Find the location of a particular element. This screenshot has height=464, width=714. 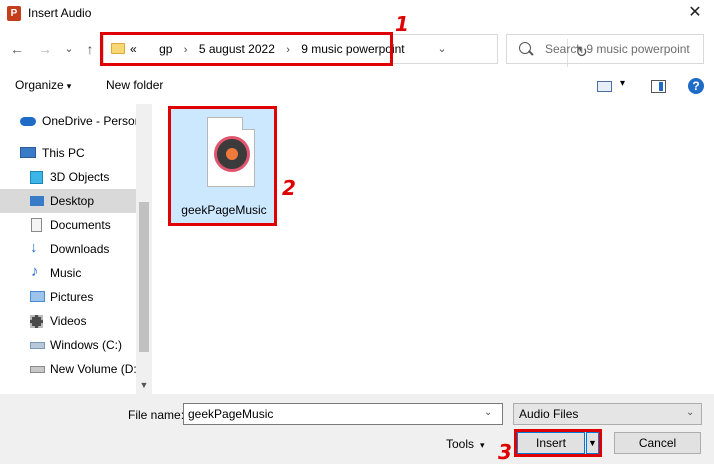

search-icon is located at coordinates (525, 48).